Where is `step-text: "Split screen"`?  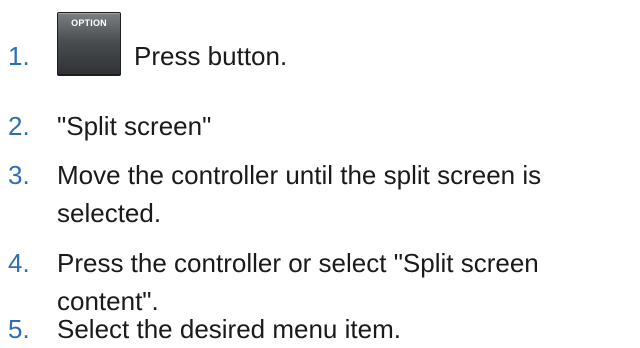 step-text: "Split screen" is located at coordinates (134, 126).